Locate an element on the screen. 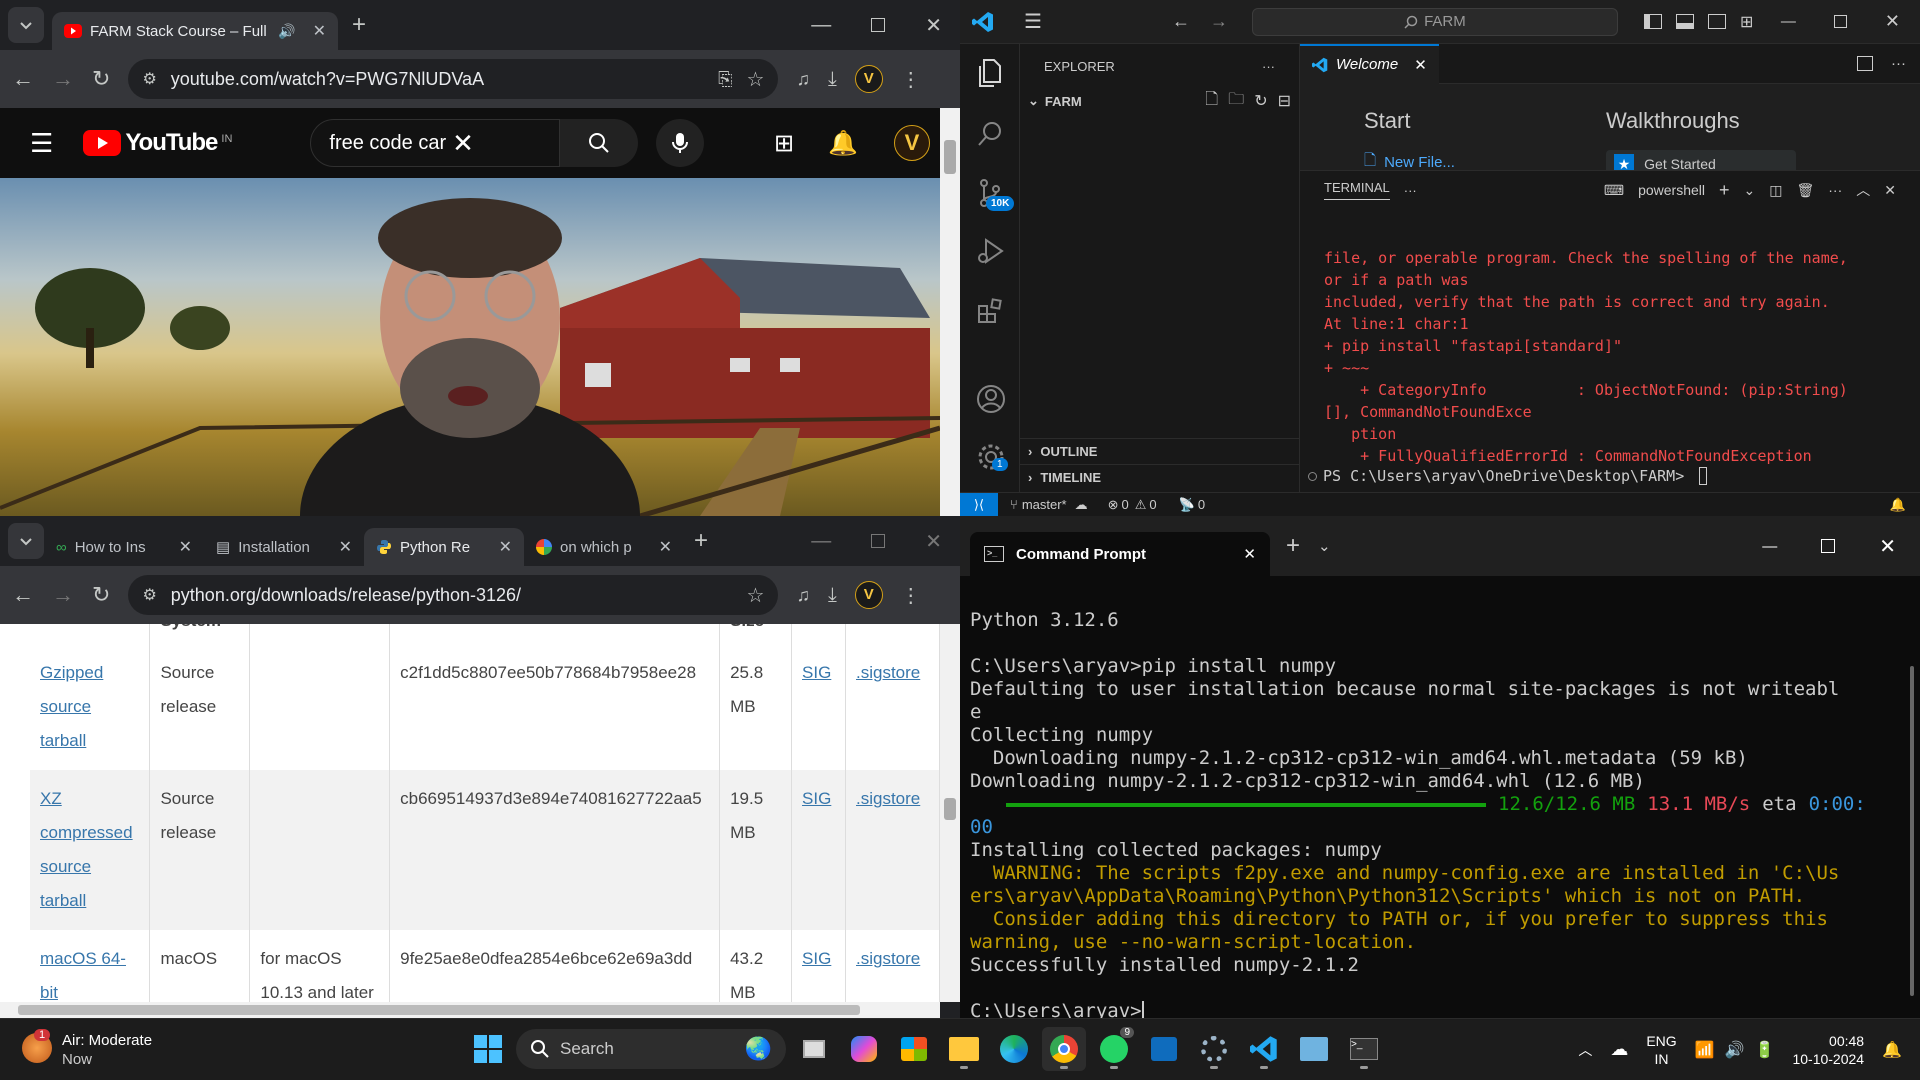  hamburger-menu-icon: ☰ is located at coordinates (41, 143).